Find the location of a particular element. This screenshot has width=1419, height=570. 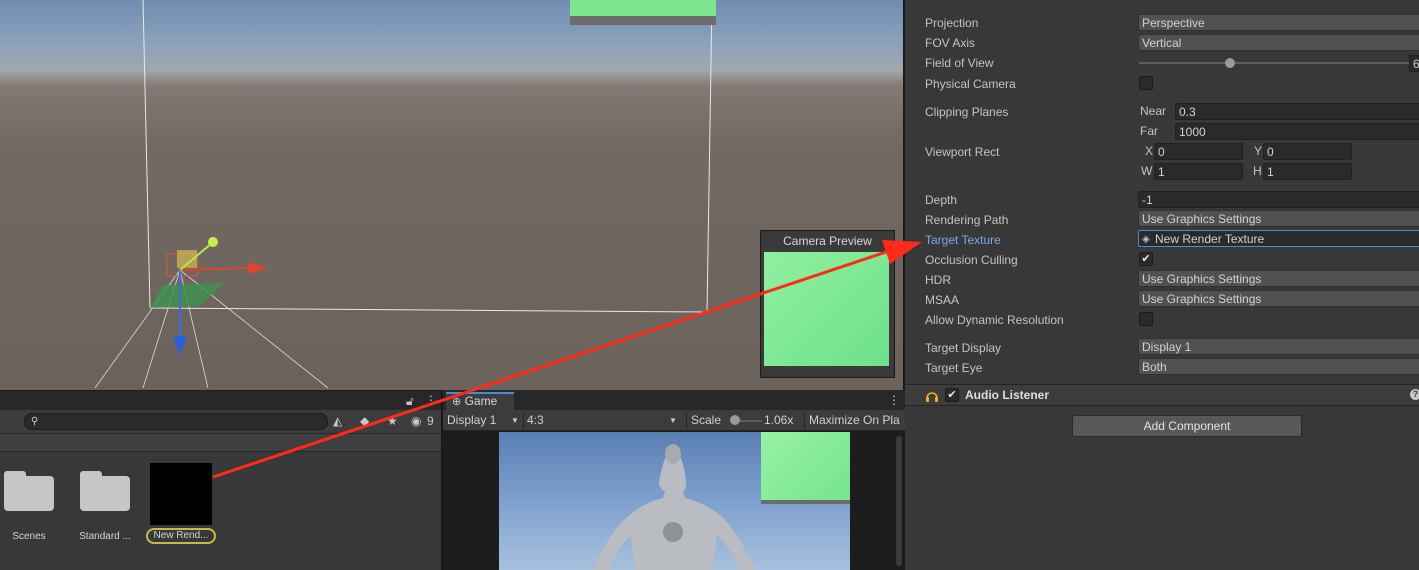

fov-axis-dropdown: Vertical is located at coordinates (1278, 42).